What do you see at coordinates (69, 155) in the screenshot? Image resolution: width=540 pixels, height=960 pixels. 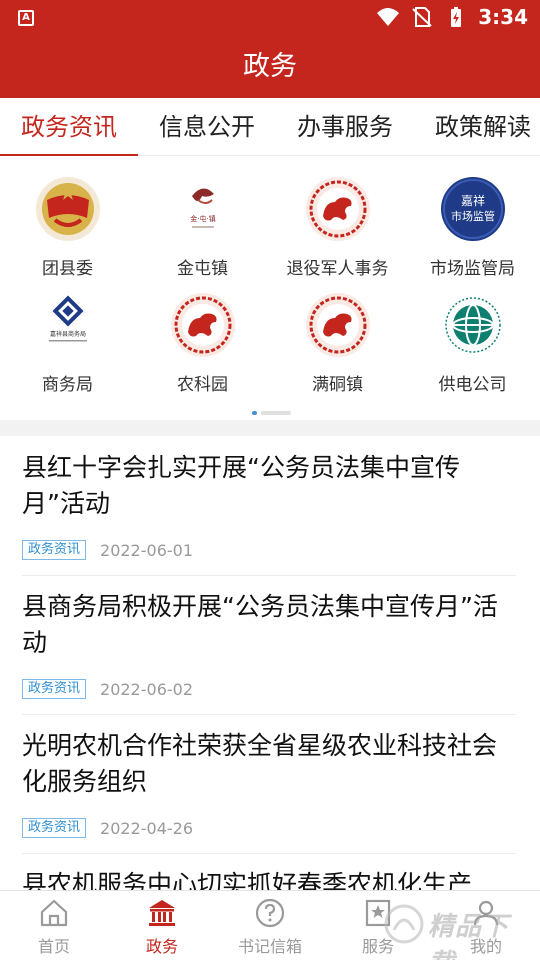 I see `active-tab-indicator` at bounding box center [69, 155].